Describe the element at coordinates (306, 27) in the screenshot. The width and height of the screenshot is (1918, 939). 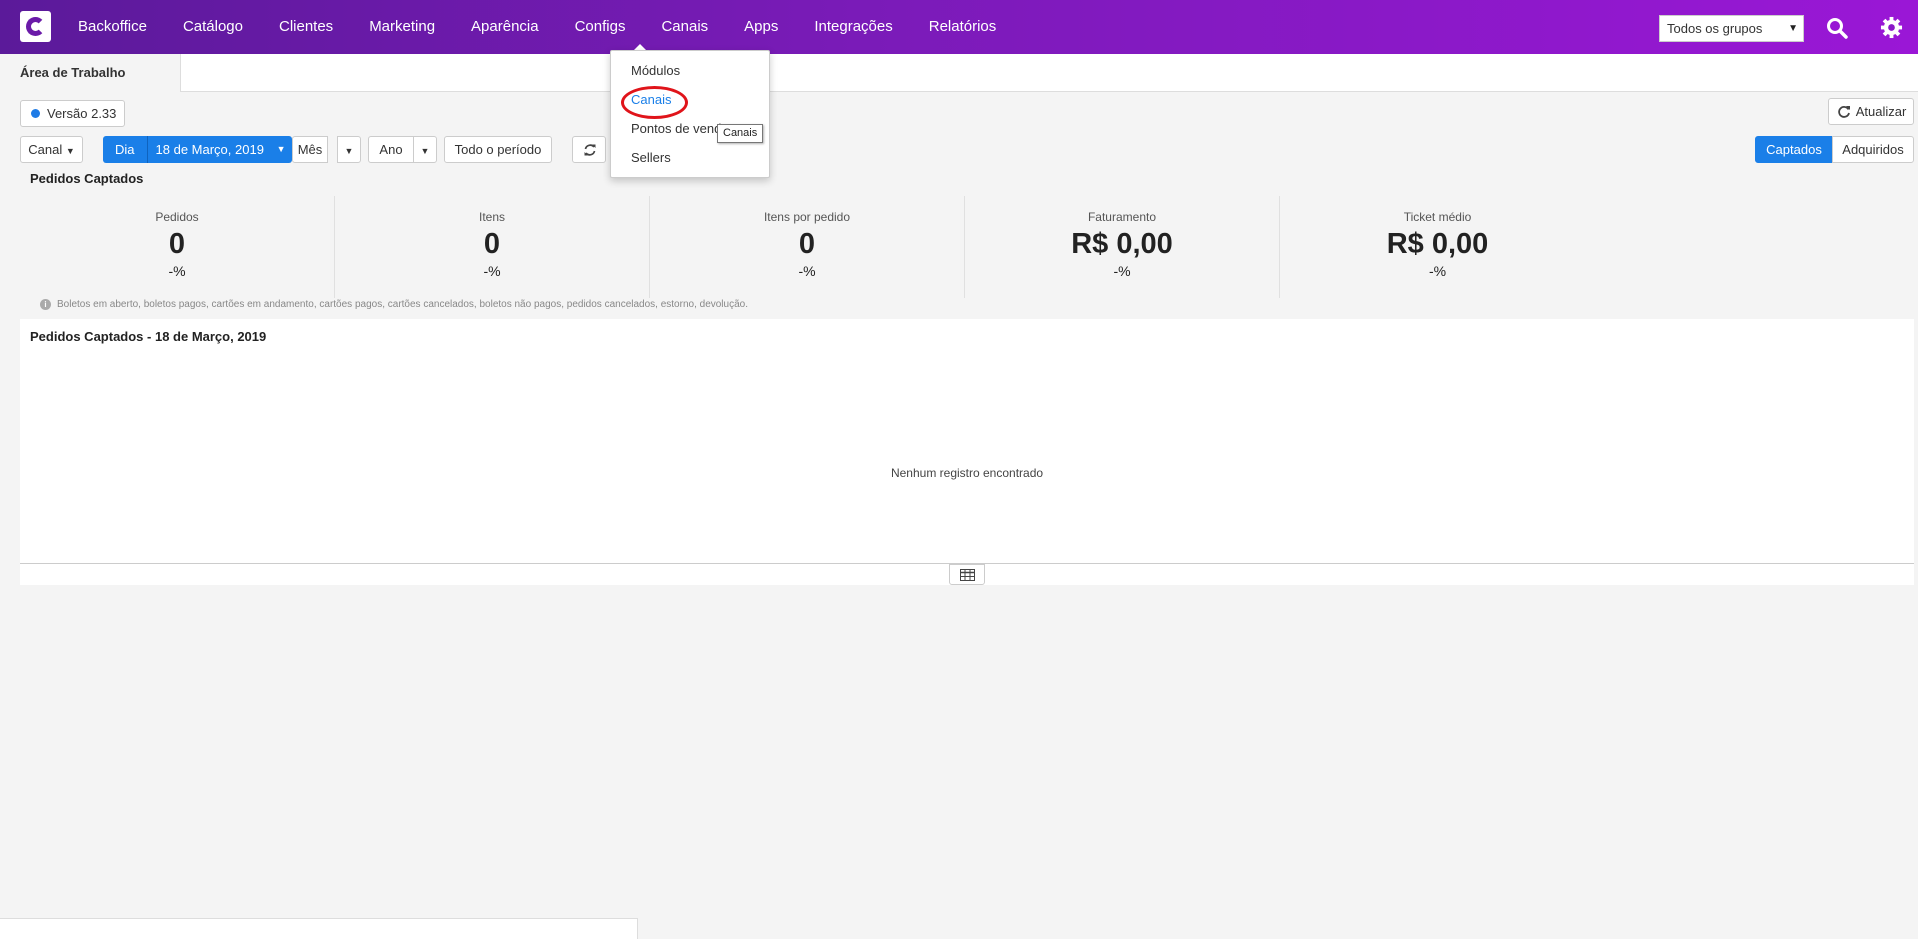
I see `nav-item-clientes: Clientes` at that location.